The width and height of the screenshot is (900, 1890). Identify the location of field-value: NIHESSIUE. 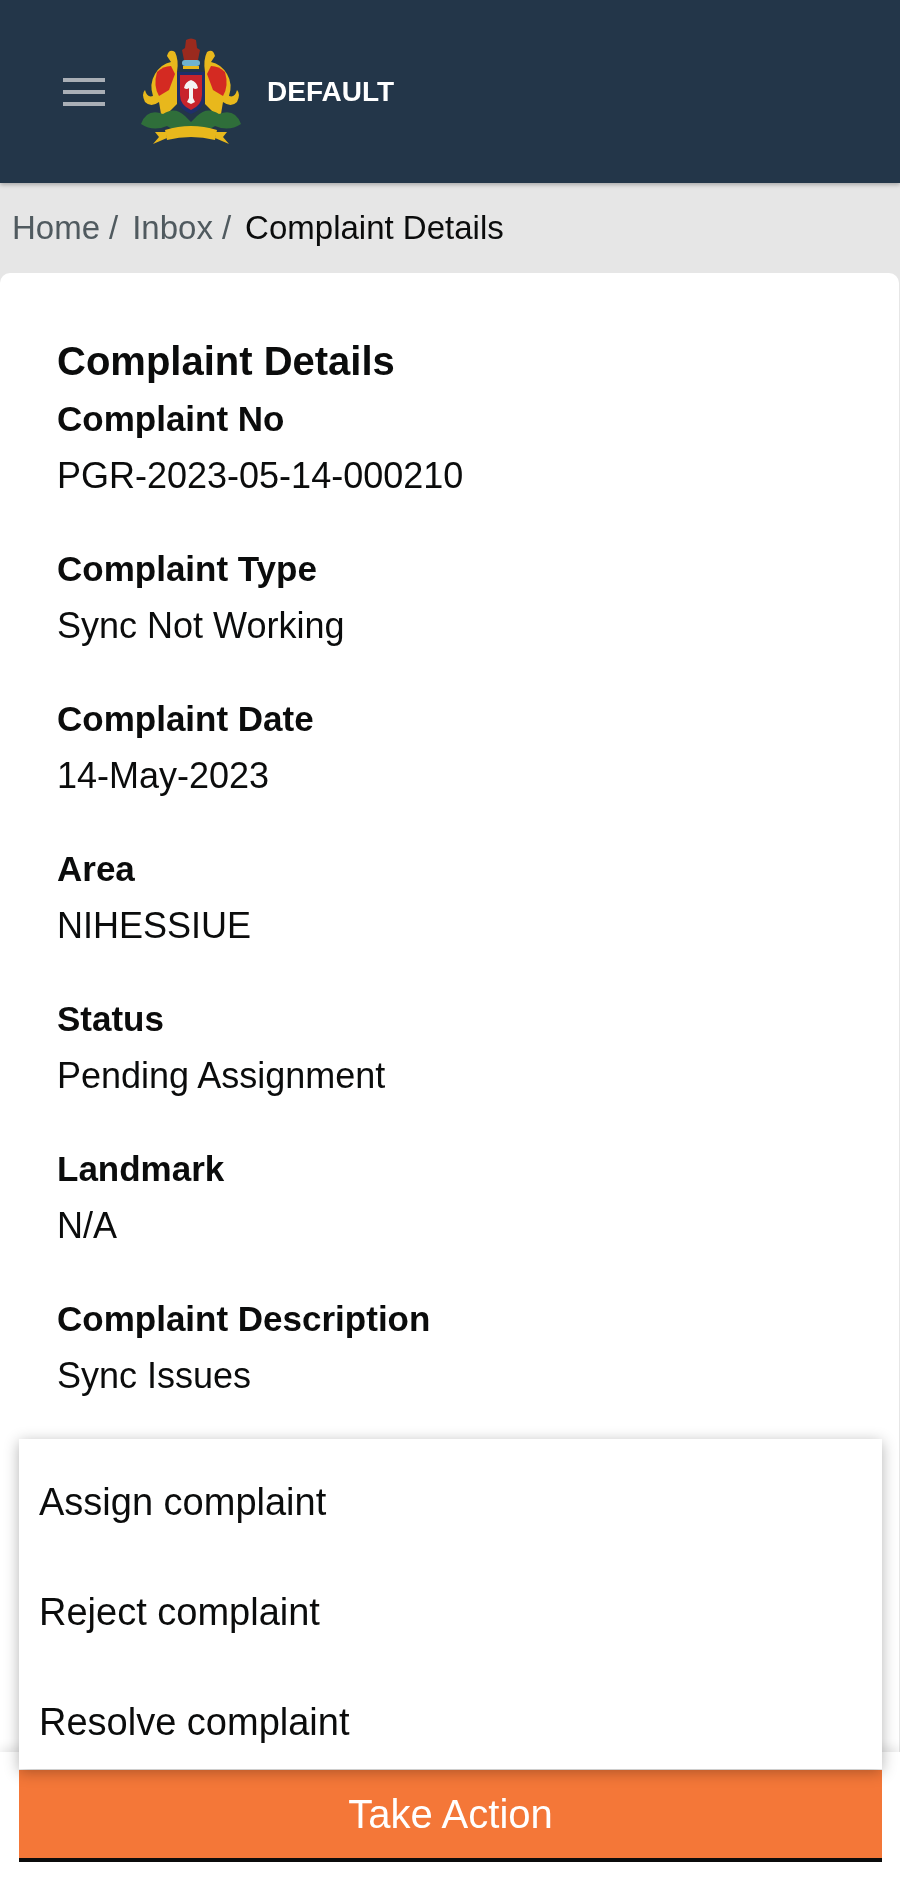
(155, 926).